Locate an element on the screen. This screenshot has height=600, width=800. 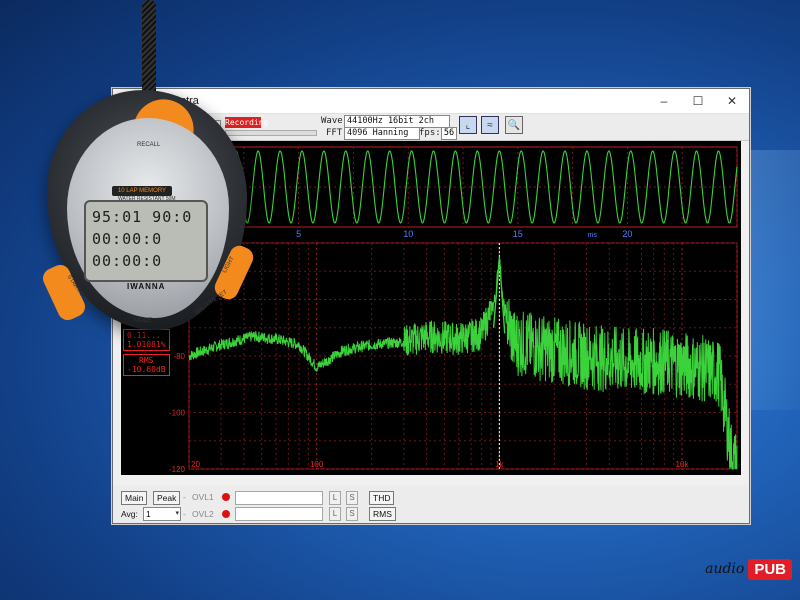
ovl1-field is located at coordinates (279, 498).